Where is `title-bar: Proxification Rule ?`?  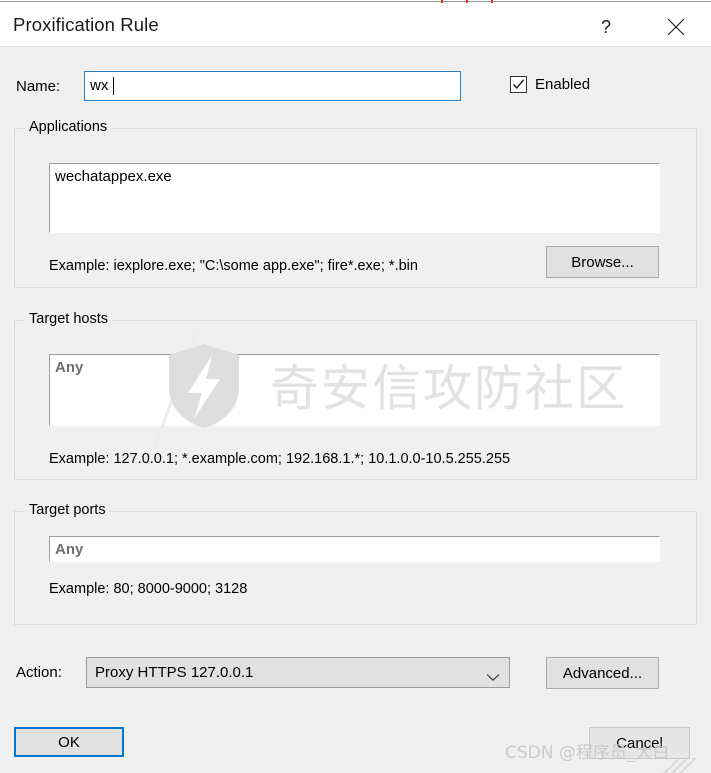 title-bar: Proxification Rule ? is located at coordinates (355, 25).